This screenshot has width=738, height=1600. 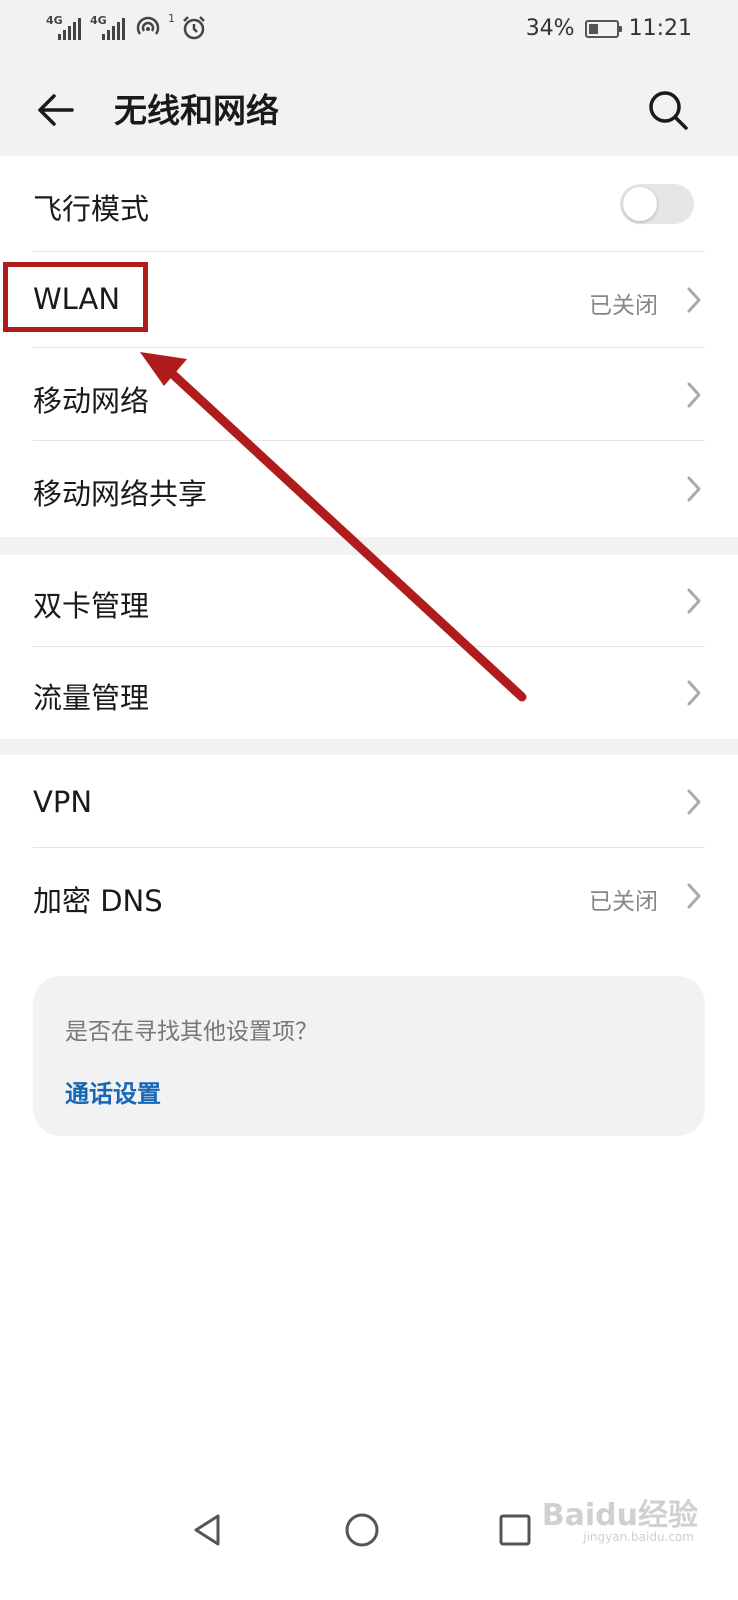 I want to click on clock: 11:21, so click(x=660, y=28).